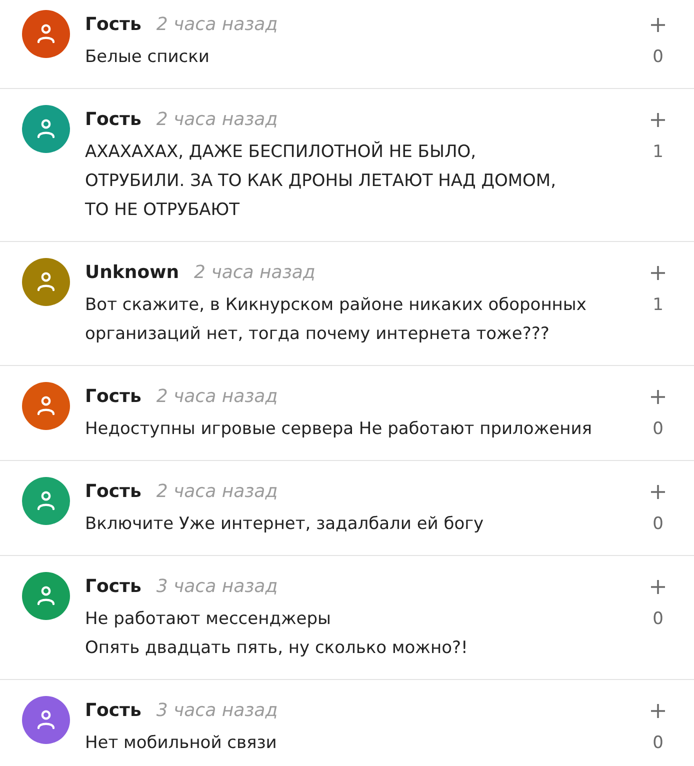 The height and width of the screenshot is (766, 694). What do you see at coordinates (336, 320) in the screenshot?
I see `comment-text: Вот скажите, в Кикнурском районе никаких оборонных организаций нет, тогда почему интернета тоже???` at bounding box center [336, 320].